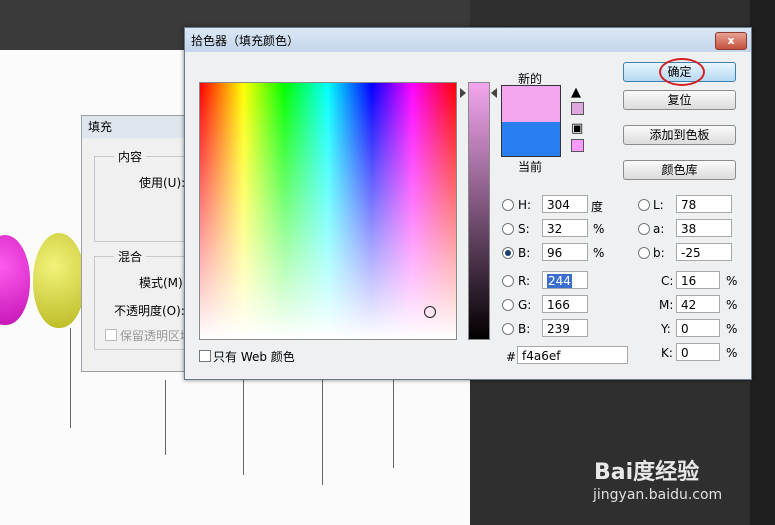 This screenshot has width=775, height=525. Describe the element at coordinates (494, 93) in the screenshot. I see `slider-arrow-right-icon` at that location.